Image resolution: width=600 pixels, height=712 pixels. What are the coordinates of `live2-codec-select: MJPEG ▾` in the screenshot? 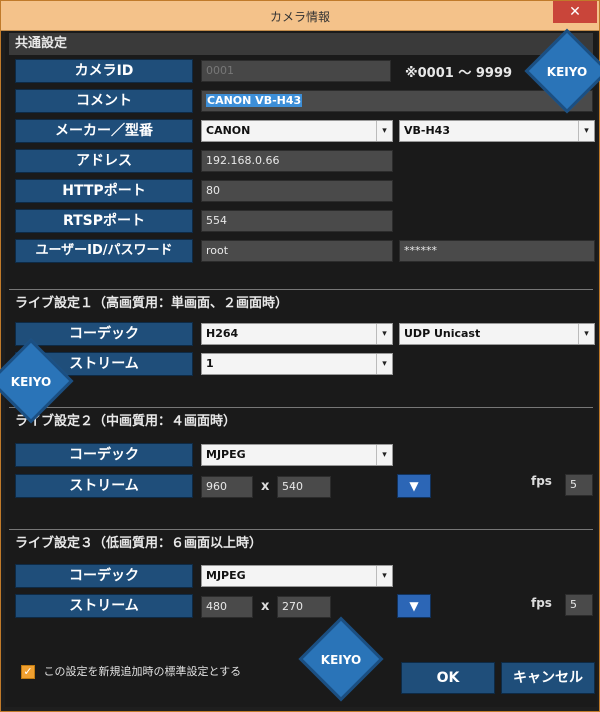 It's located at (297, 455).